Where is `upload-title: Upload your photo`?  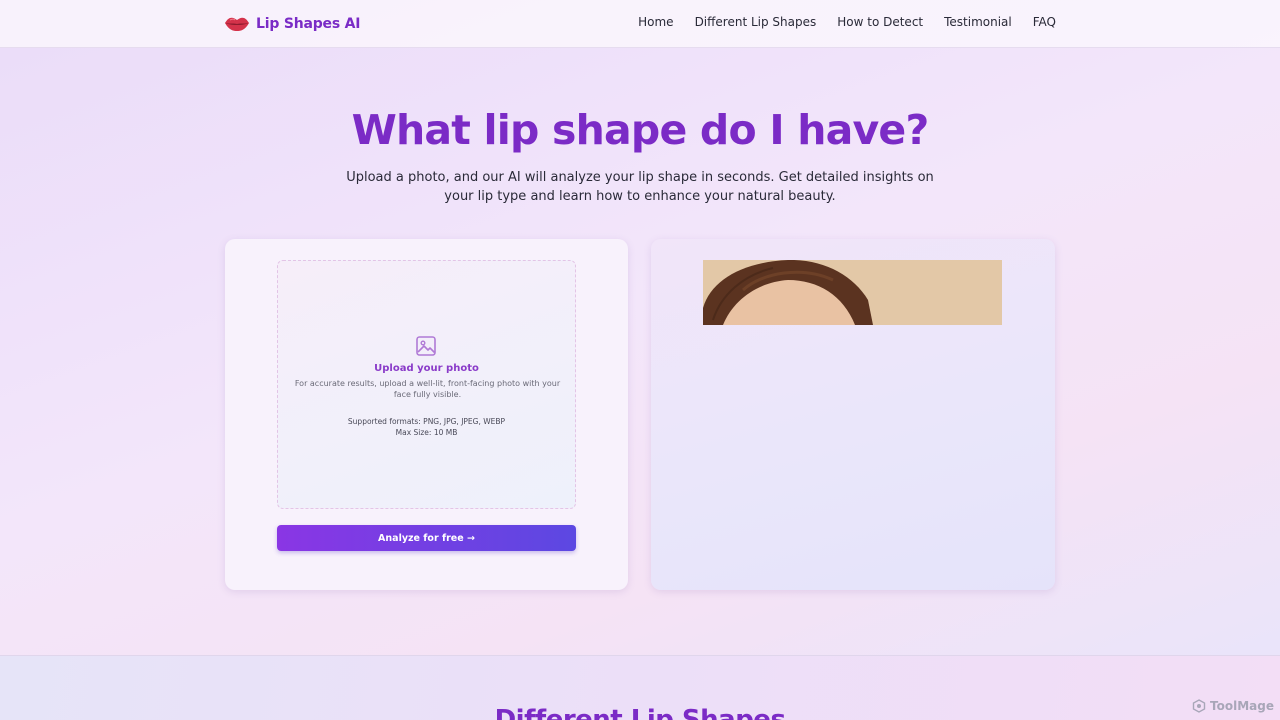
upload-title: Upload your photo is located at coordinates (426, 368).